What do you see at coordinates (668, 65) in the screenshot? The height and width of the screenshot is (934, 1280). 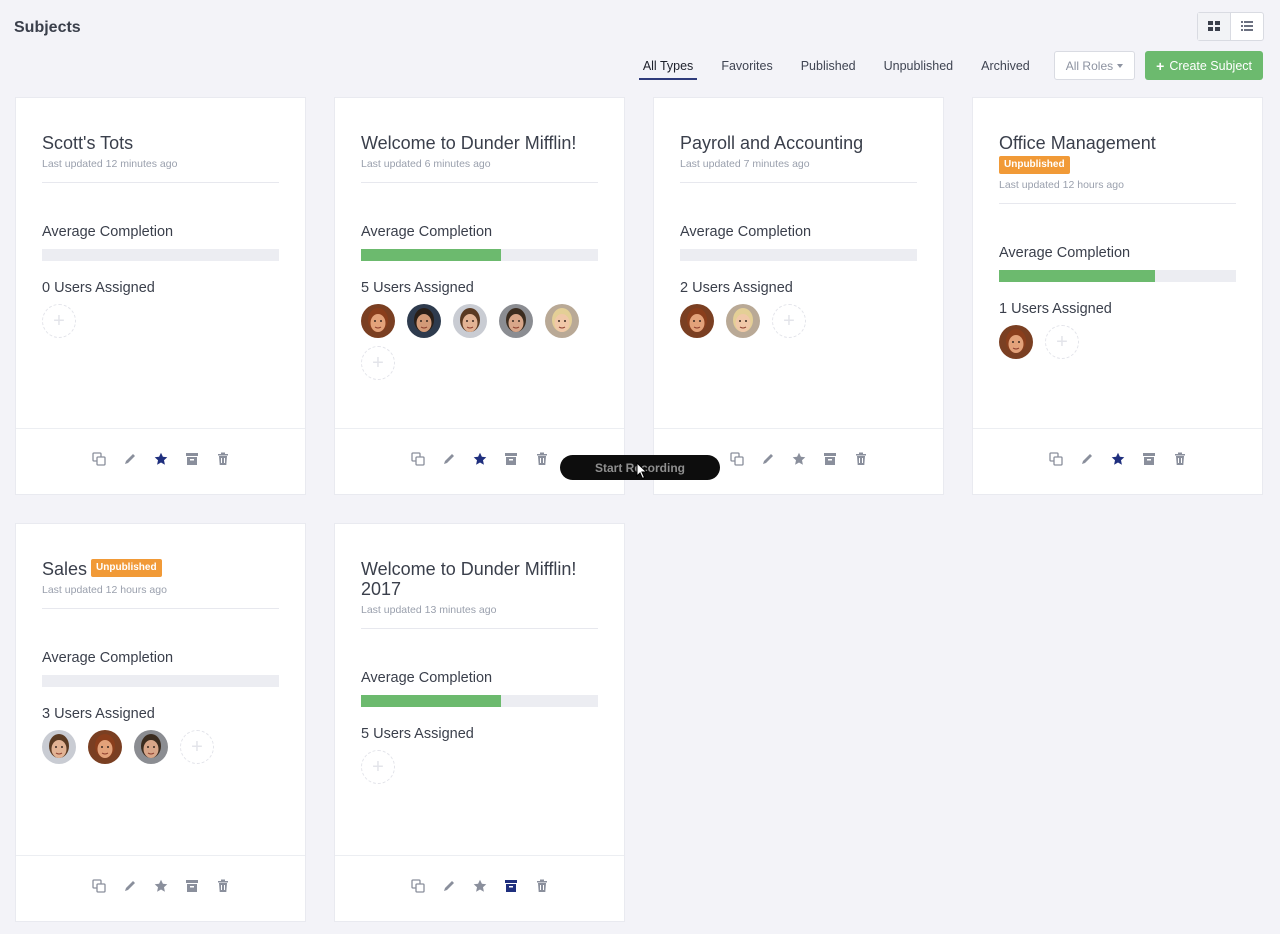 I see `tab-all-types: All Types` at bounding box center [668, 65].